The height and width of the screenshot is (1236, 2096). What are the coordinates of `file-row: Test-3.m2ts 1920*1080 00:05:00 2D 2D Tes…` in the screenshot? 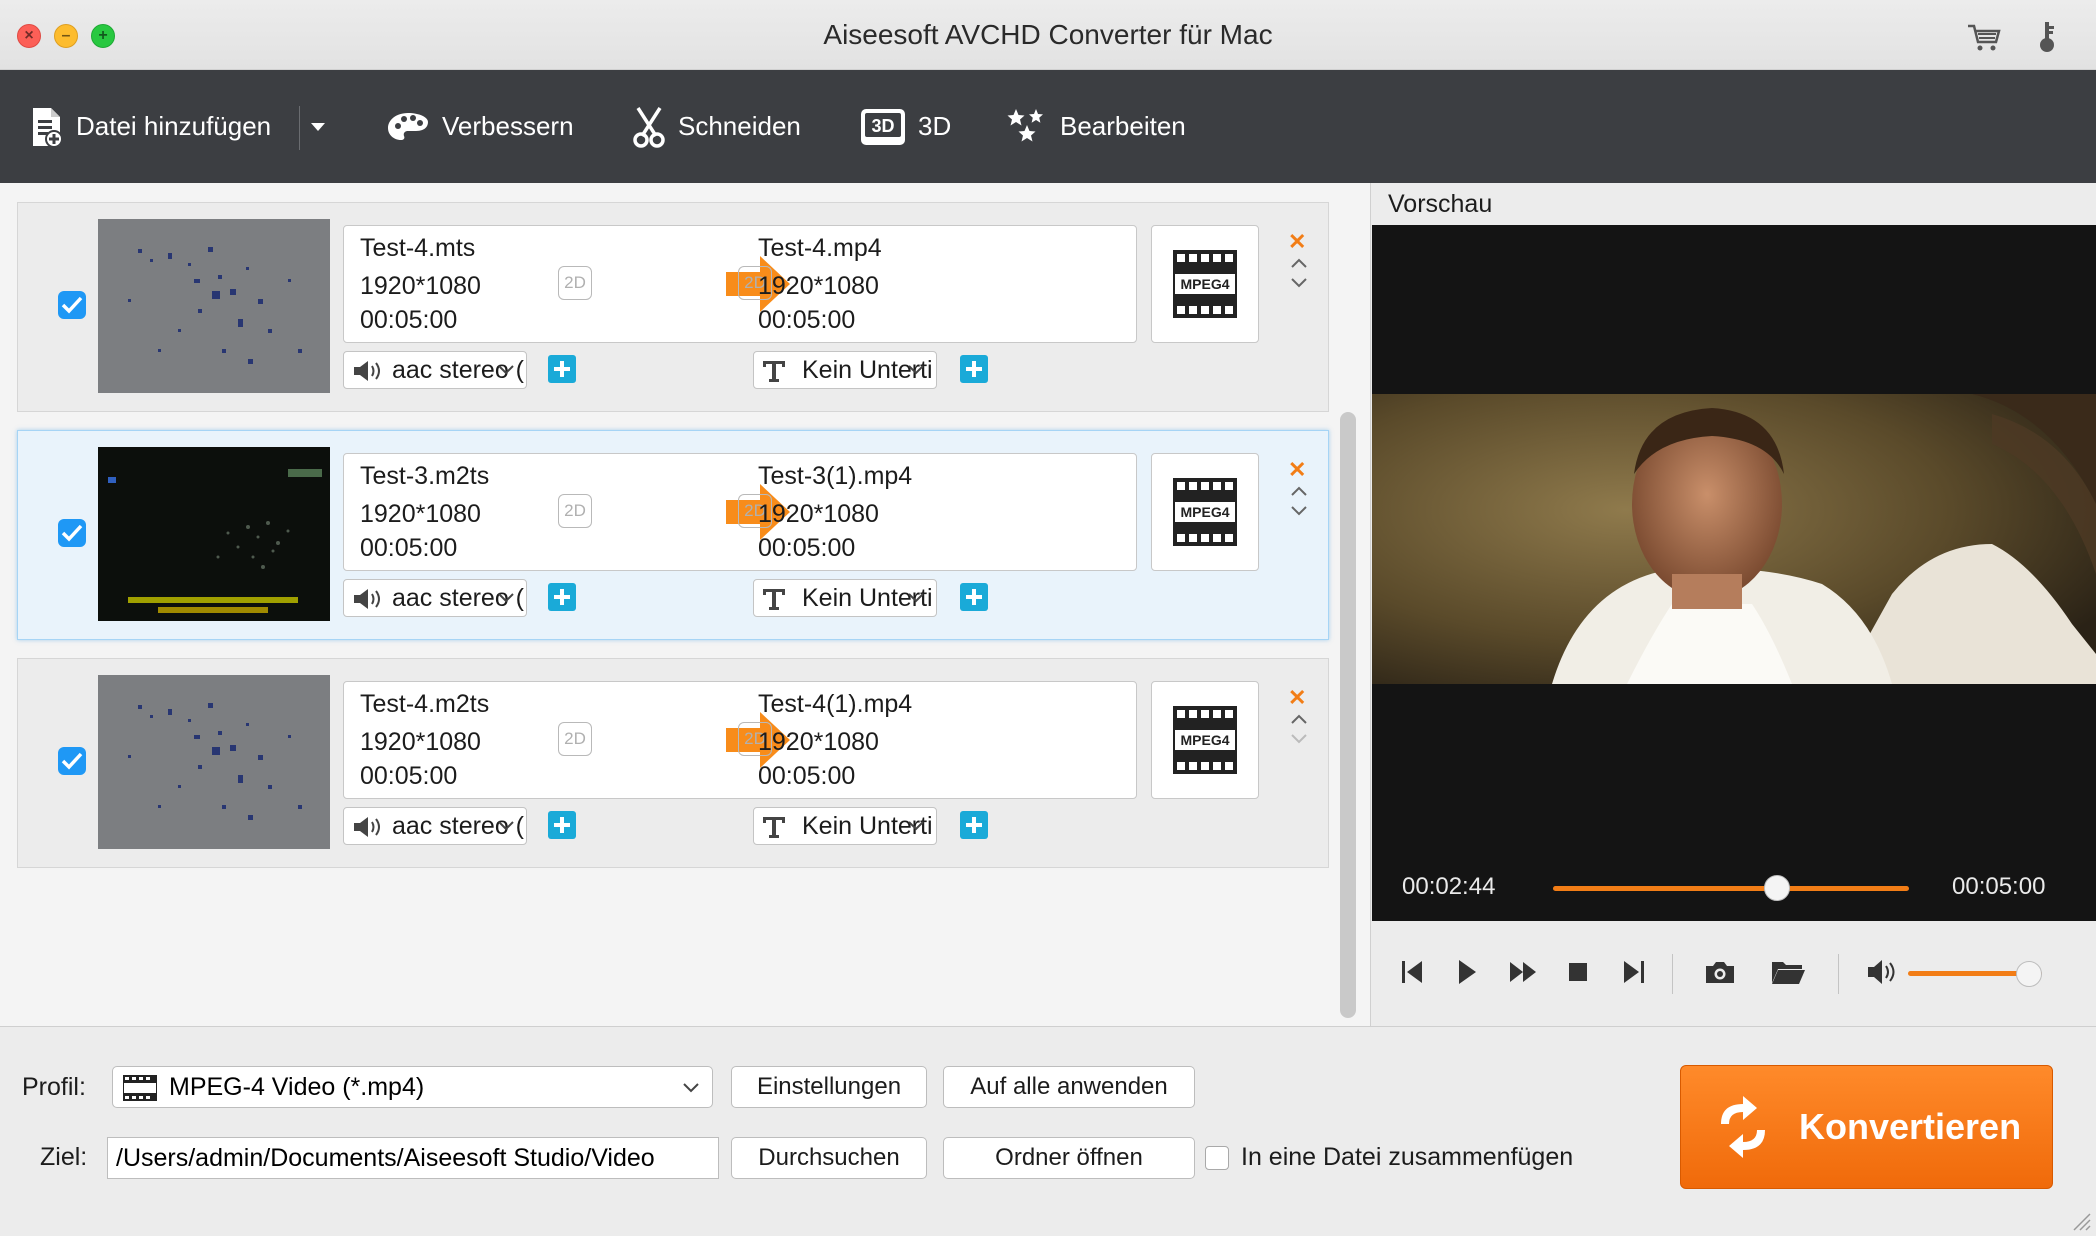 It's located at (673, 535).